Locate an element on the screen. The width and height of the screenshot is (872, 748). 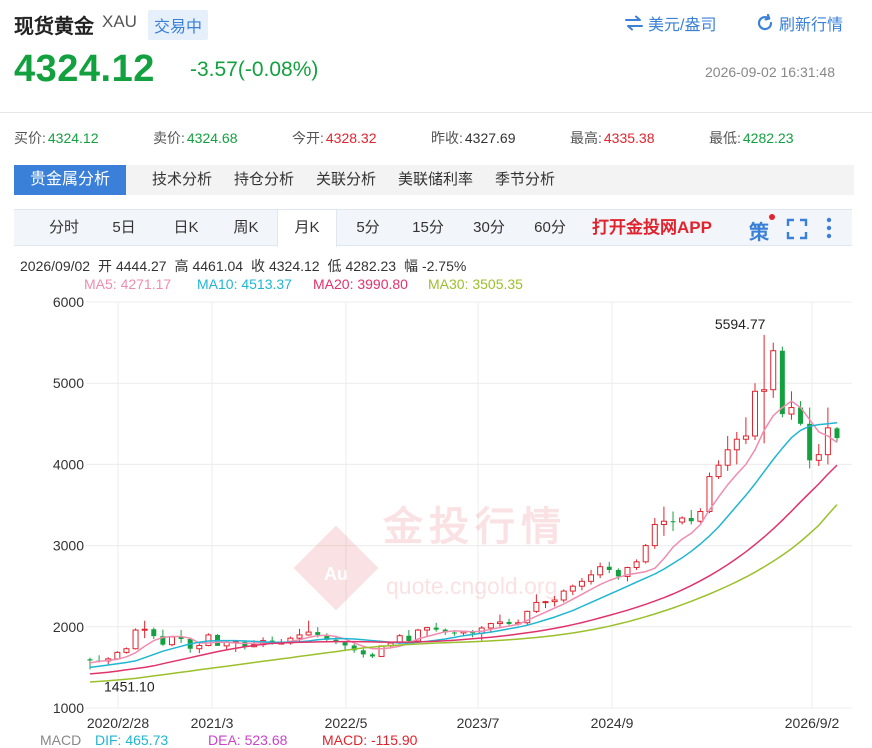
stat-value: 4327.69 is located at coordinates (490, 138).